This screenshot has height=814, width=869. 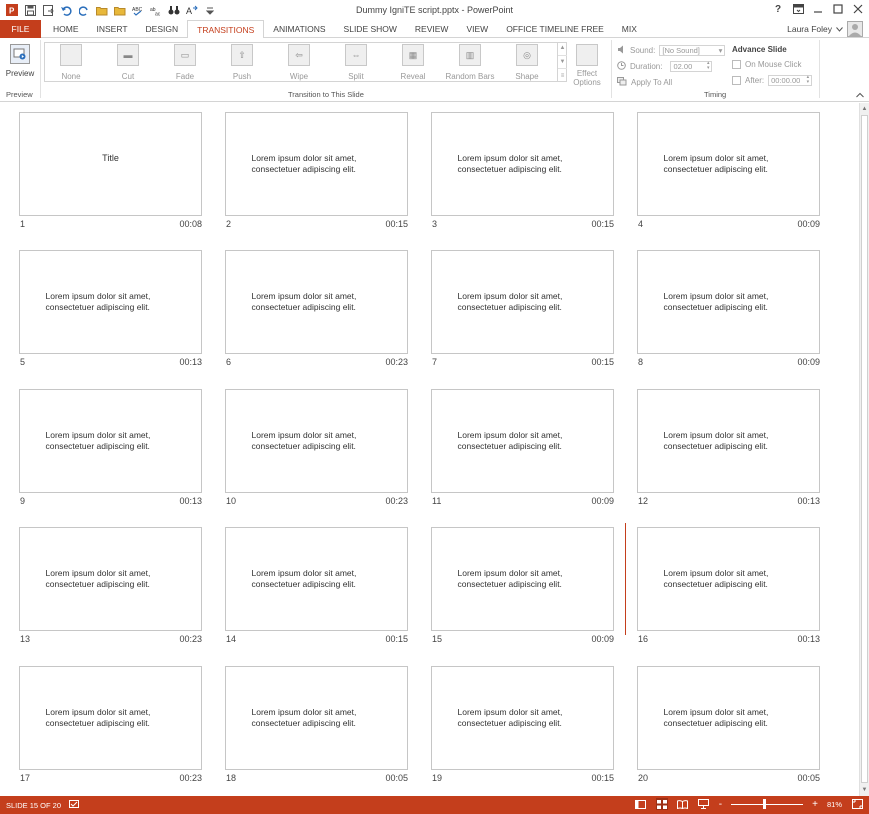 What do you see at coordinates (629, 29) in the screenshot?
I see `tab-mix: MIX` at bounding box center [629, 29].